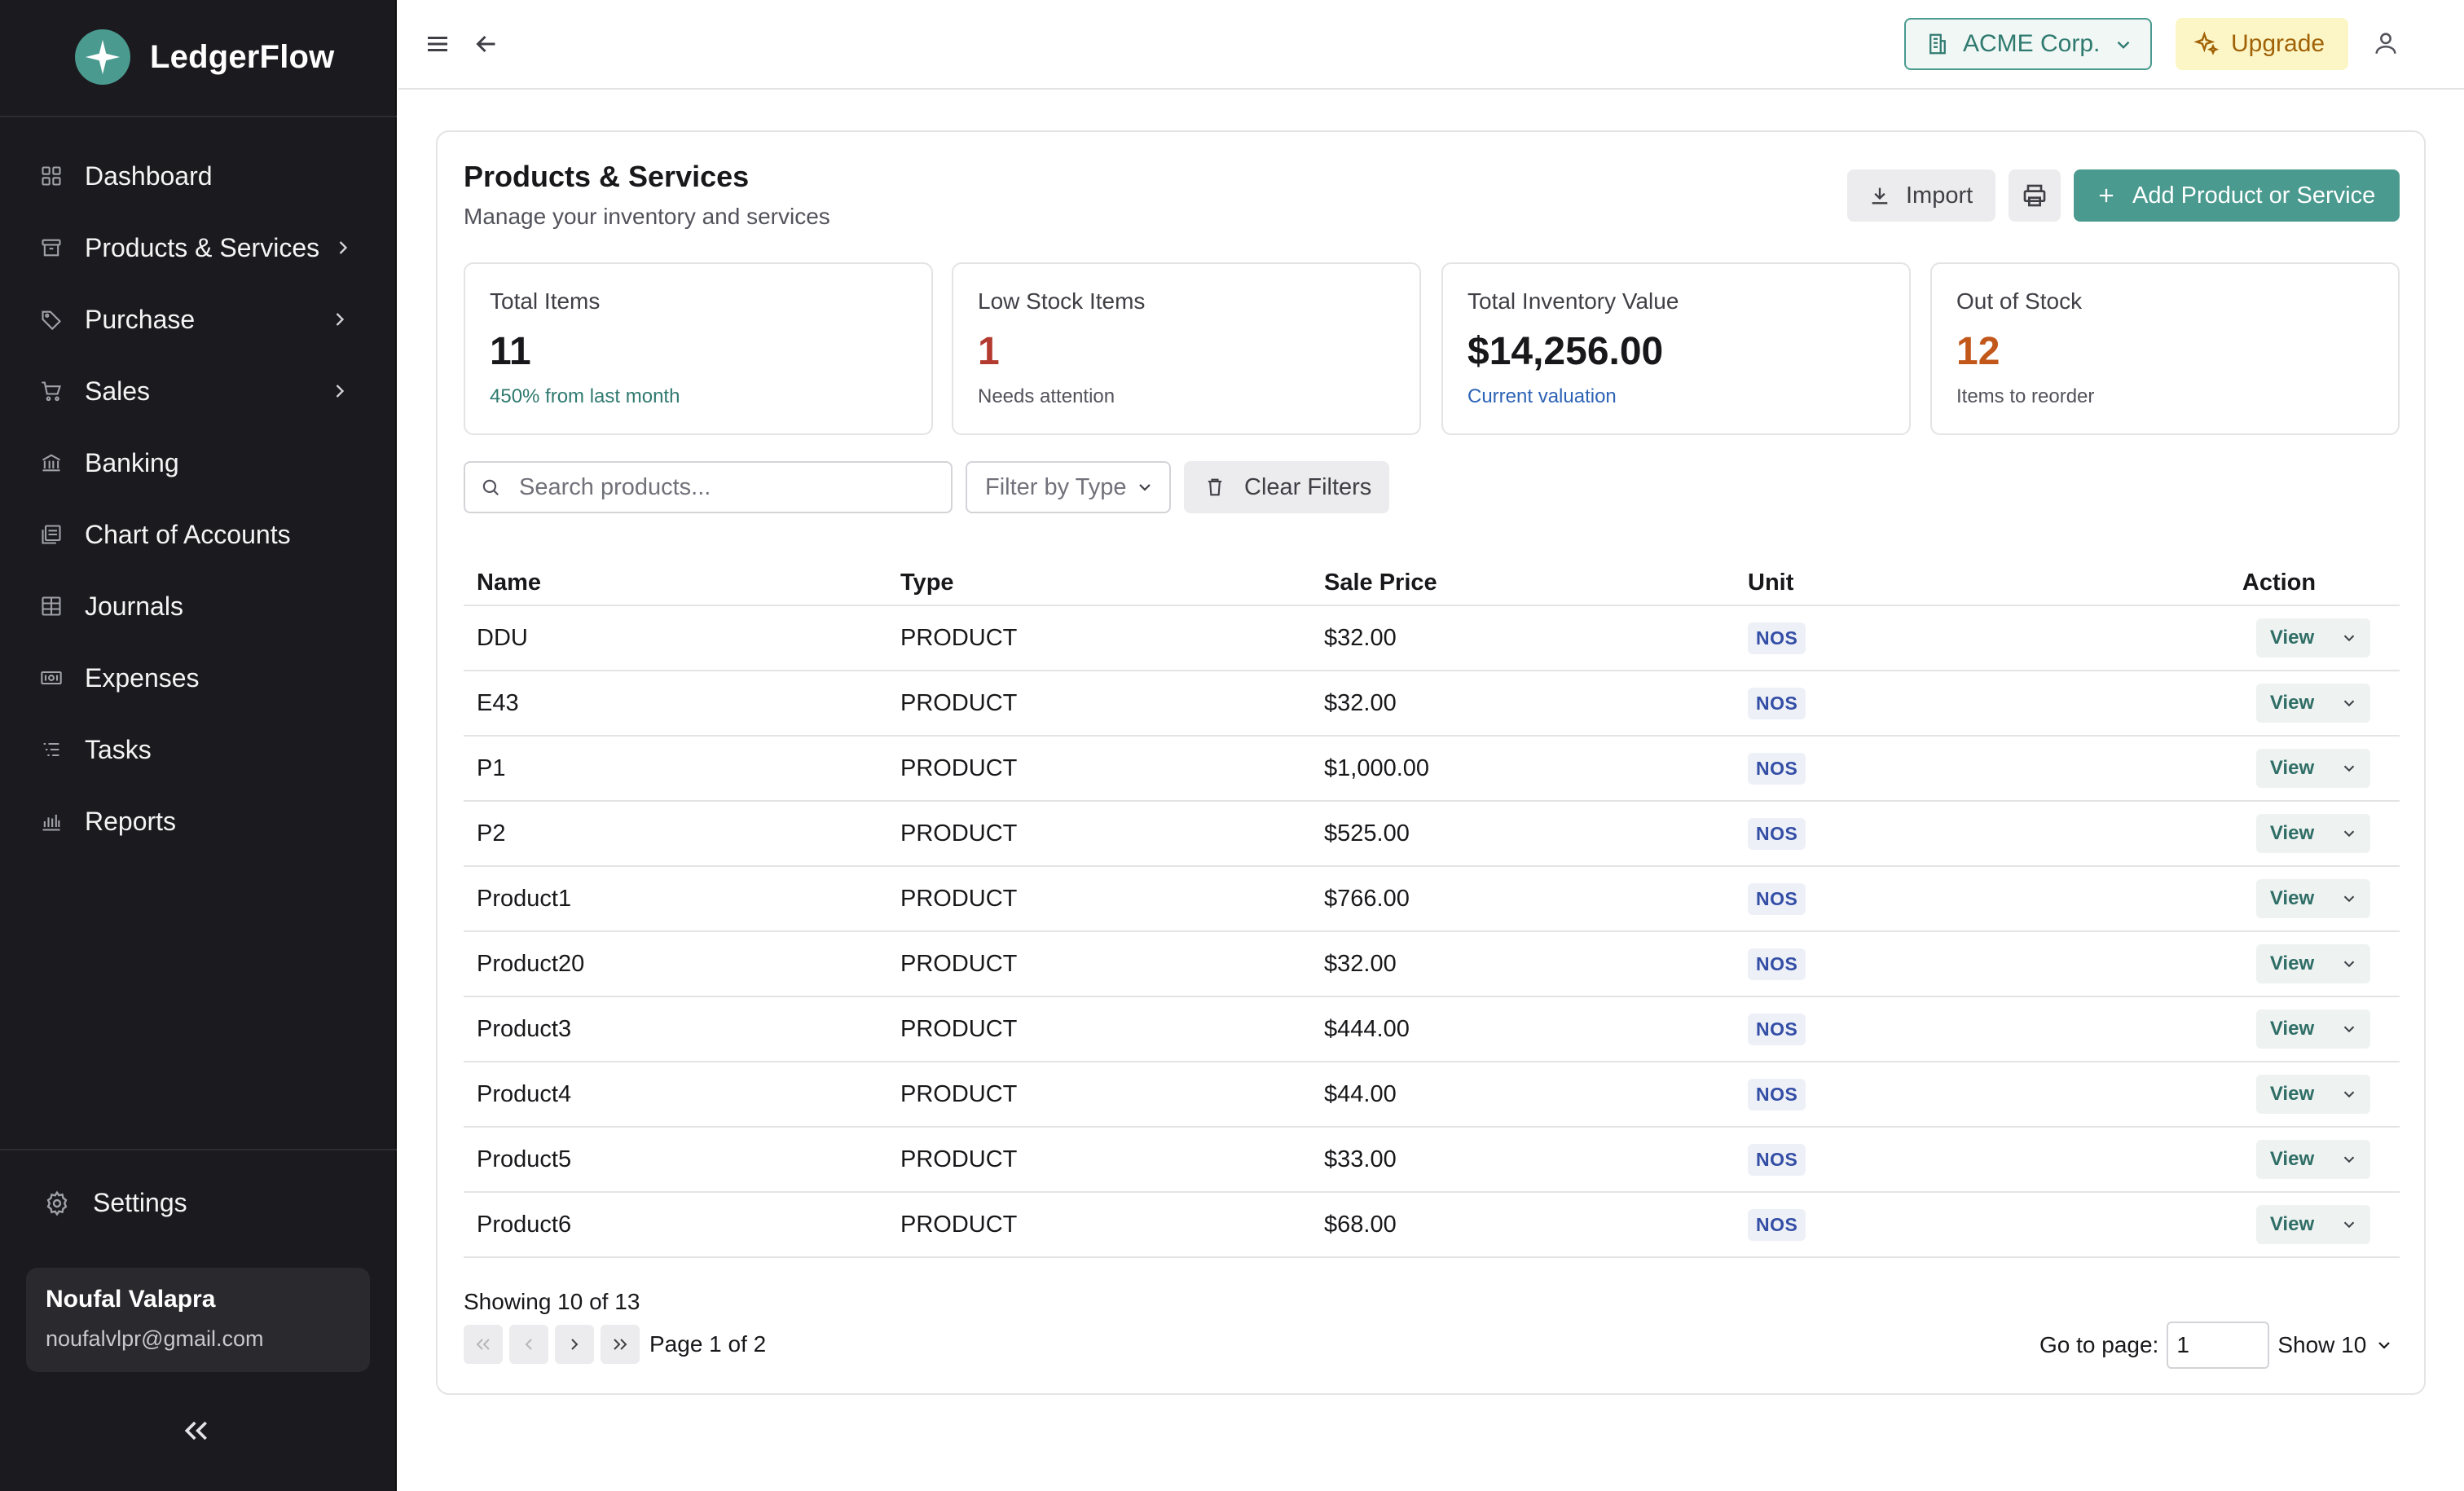  Describe the element at coordinates (1432, 964) in the screenshot. I see `table-row: Product20 PRODUCT $32.00 NOS View` at that location.